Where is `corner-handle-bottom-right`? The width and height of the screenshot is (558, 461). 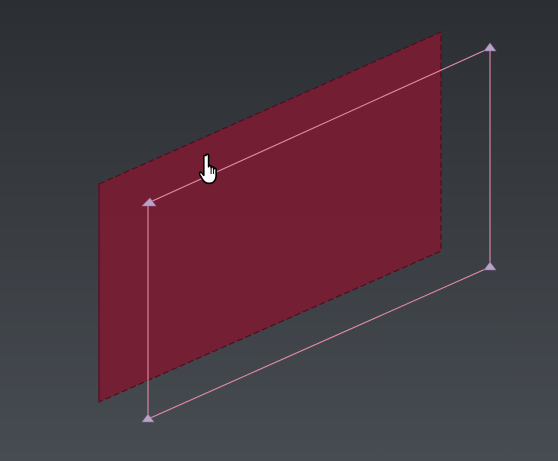
corner-handle-bottom-right is located at coordinates (490, 266).